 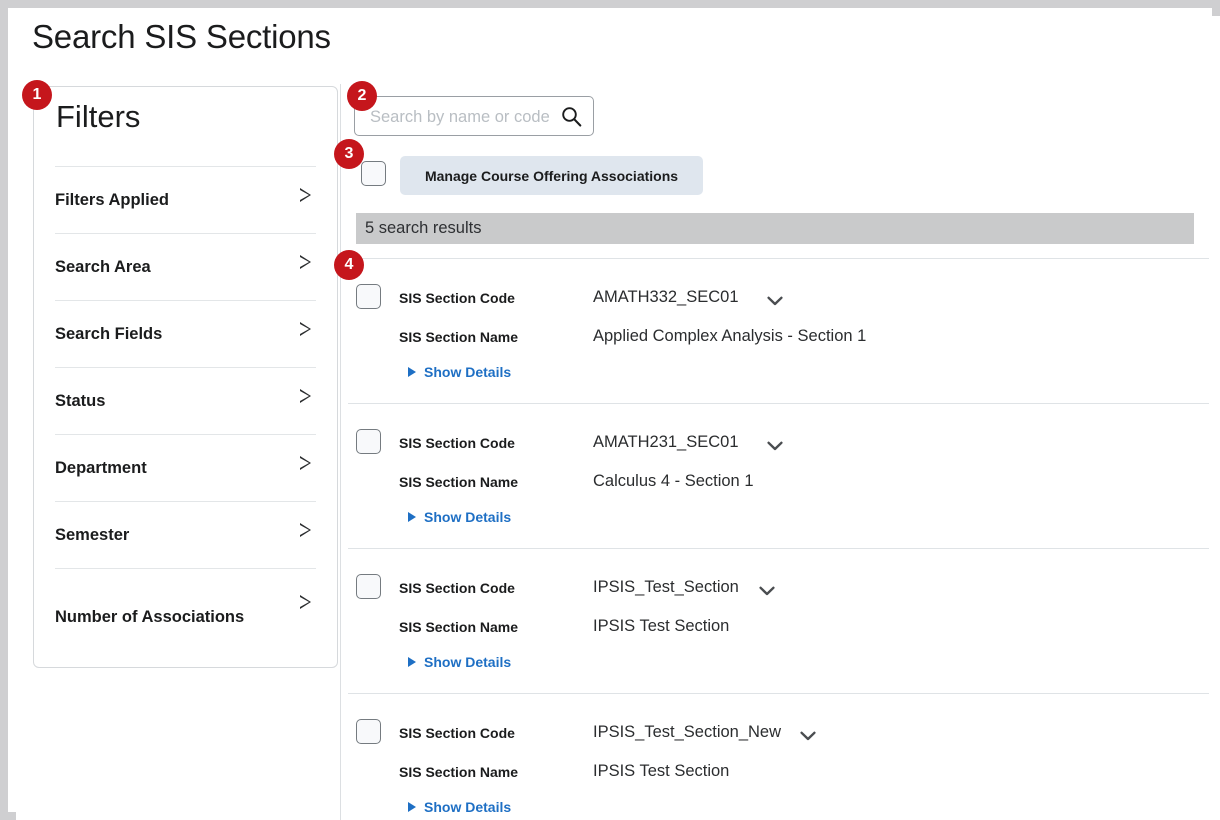 What do you see at coordinates (349, 154) in the screenshot?
I see `annotation-badge-3: 3` at bounding box center [349, 154].